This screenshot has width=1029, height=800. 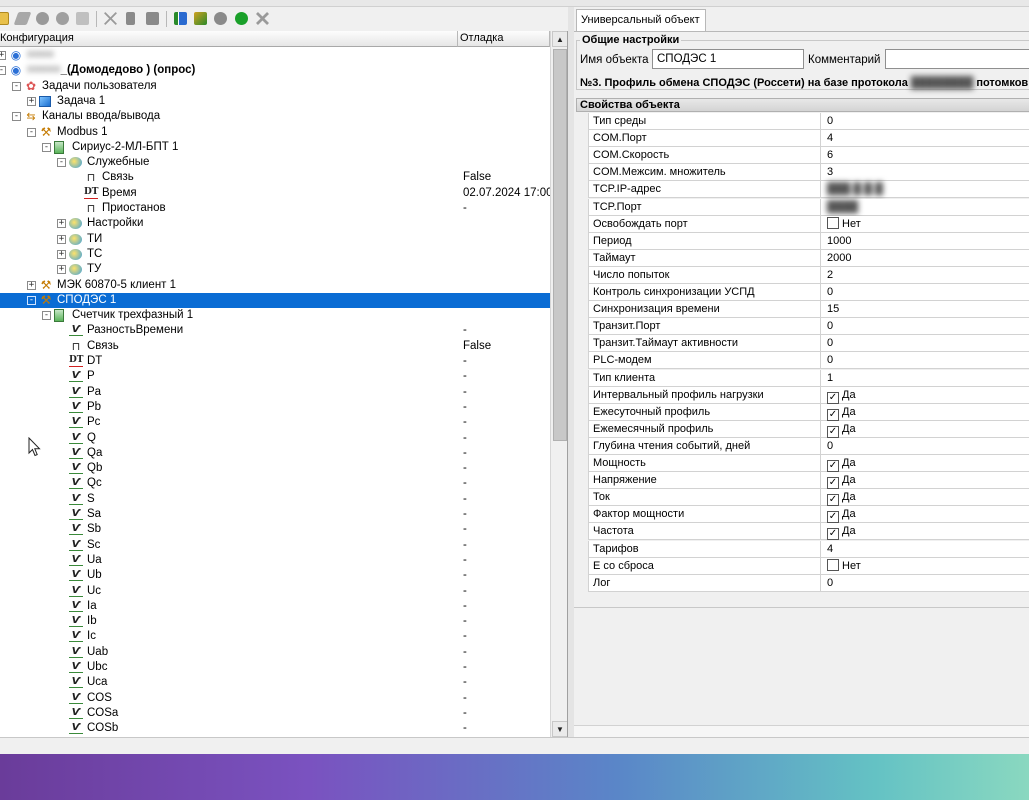 I want to click on open-icon, so click(x=4, y=18).